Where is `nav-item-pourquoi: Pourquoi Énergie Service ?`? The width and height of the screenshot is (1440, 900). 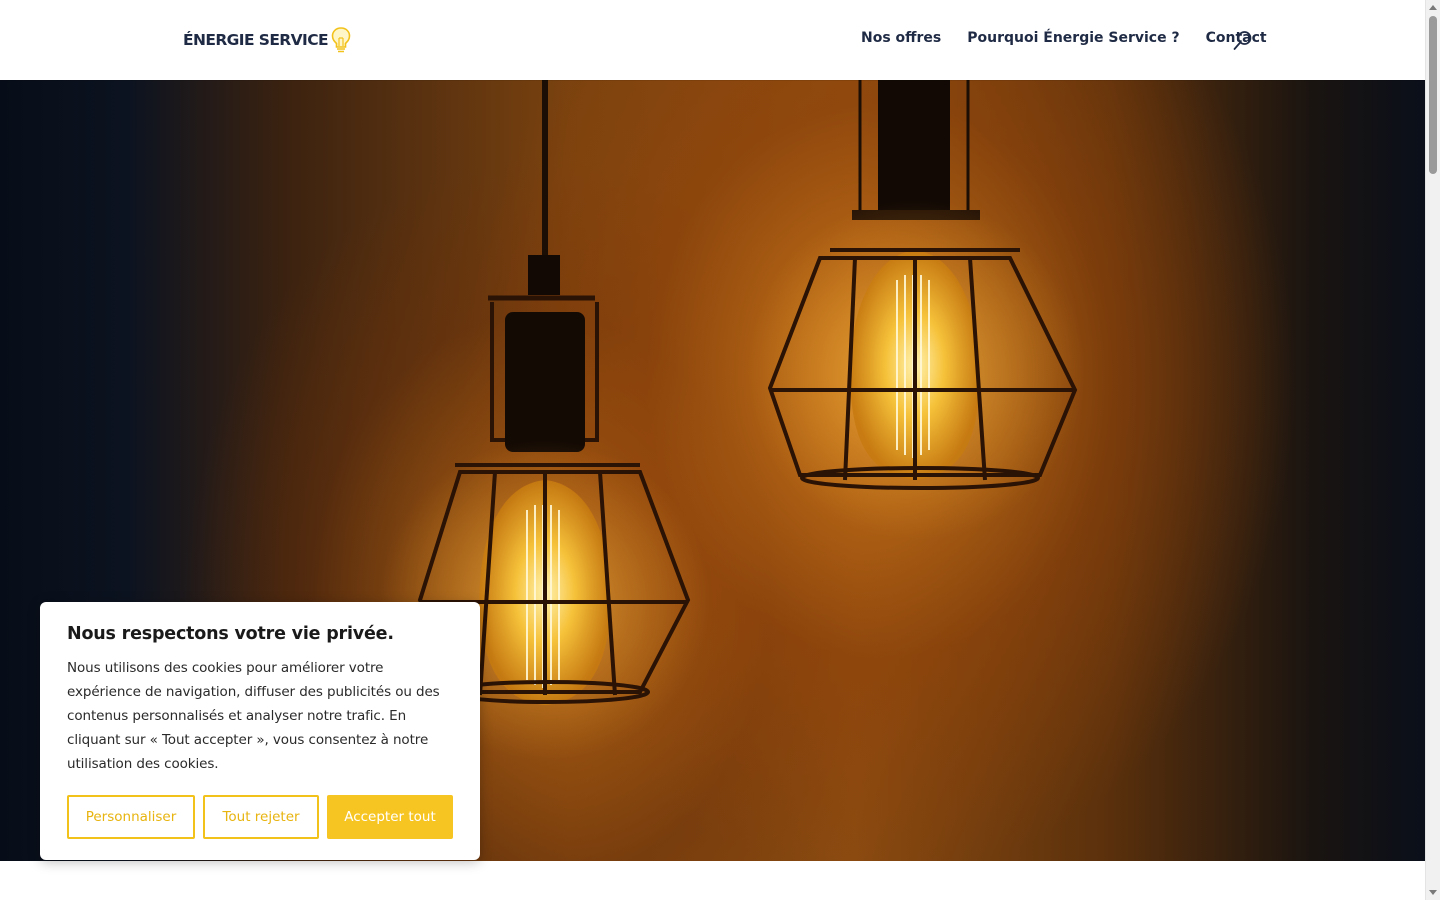
nav-item-pourquoi: Pourquoi Énergie Service ? is located at coordinates (1073, 38).